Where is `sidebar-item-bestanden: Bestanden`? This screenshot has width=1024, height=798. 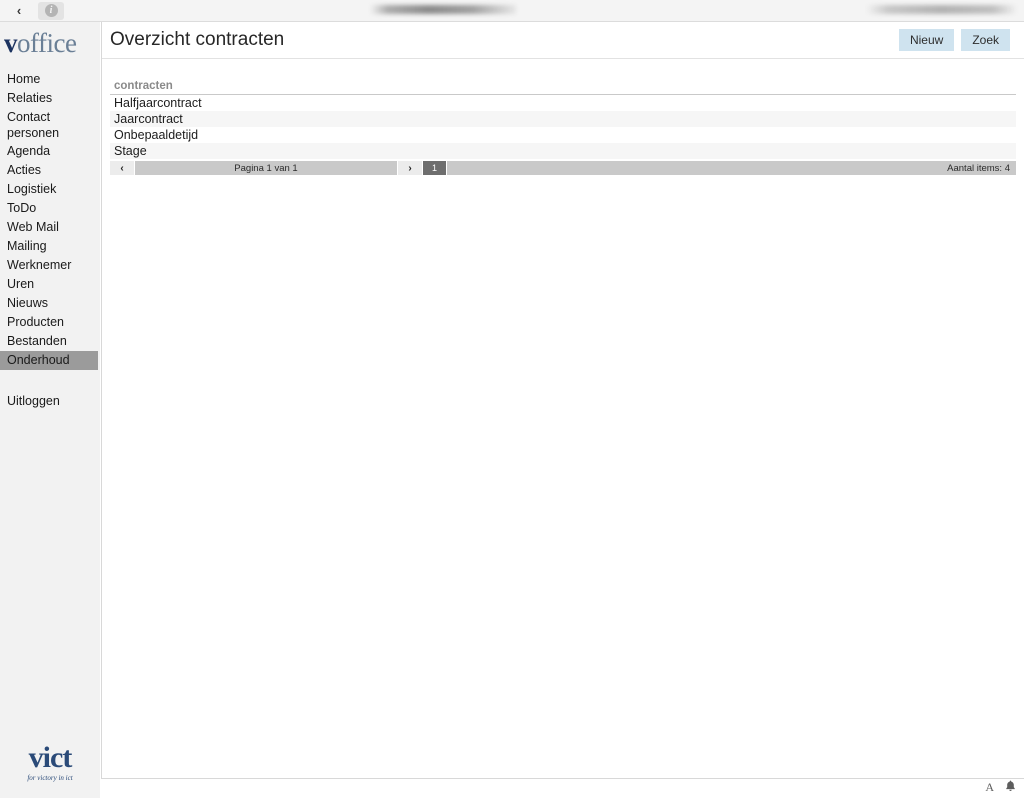 sidebar-item-bestanden: Bestanden is located at coordinates (50, 341).